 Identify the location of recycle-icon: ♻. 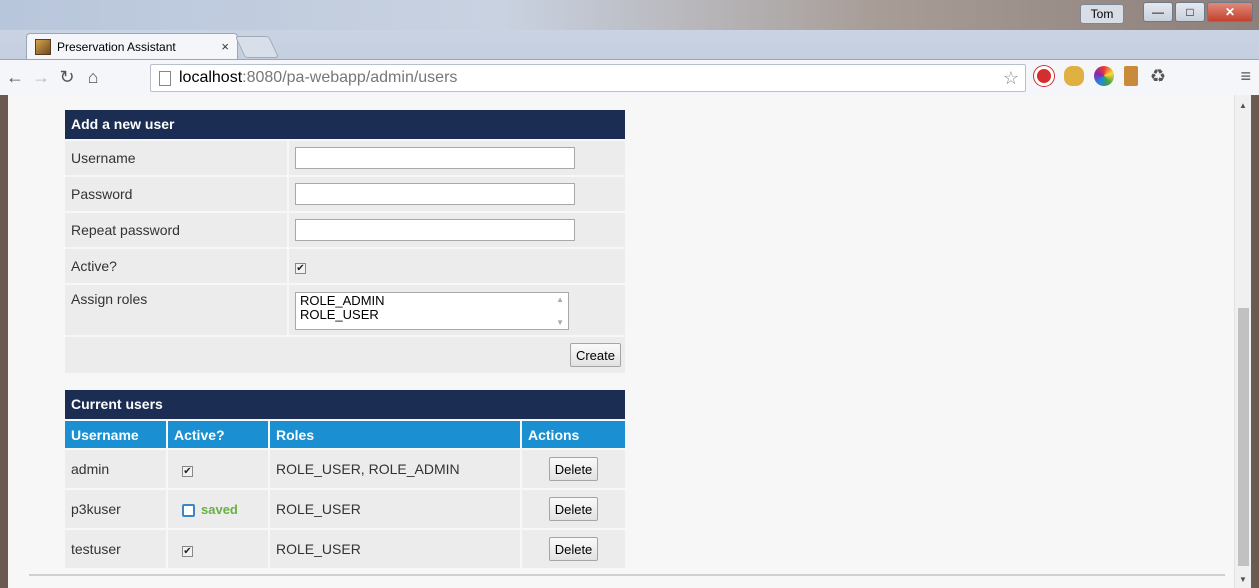
(1158, 76).